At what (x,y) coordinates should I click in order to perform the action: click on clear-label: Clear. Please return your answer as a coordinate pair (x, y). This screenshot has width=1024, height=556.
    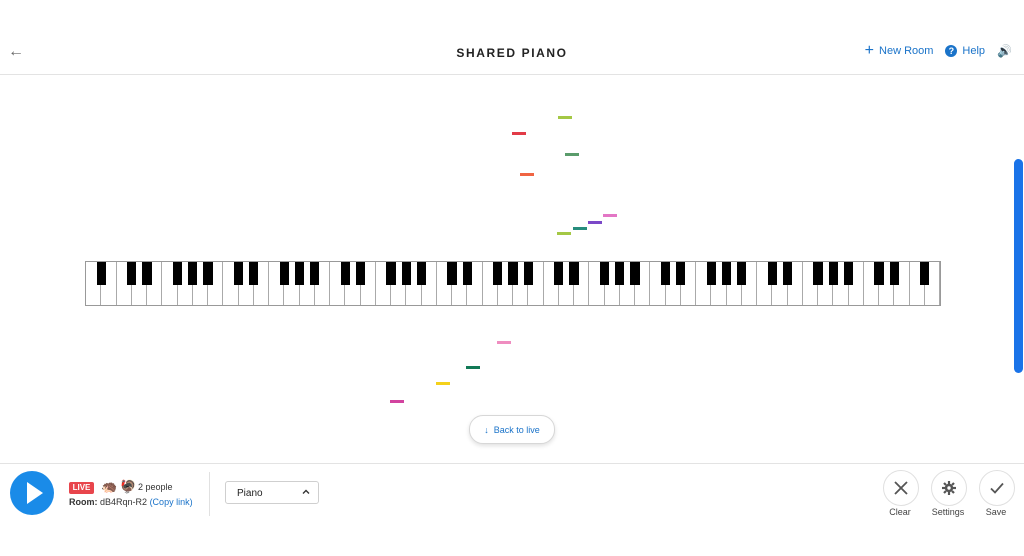
    Looking at the image, I should click on (900, 512).